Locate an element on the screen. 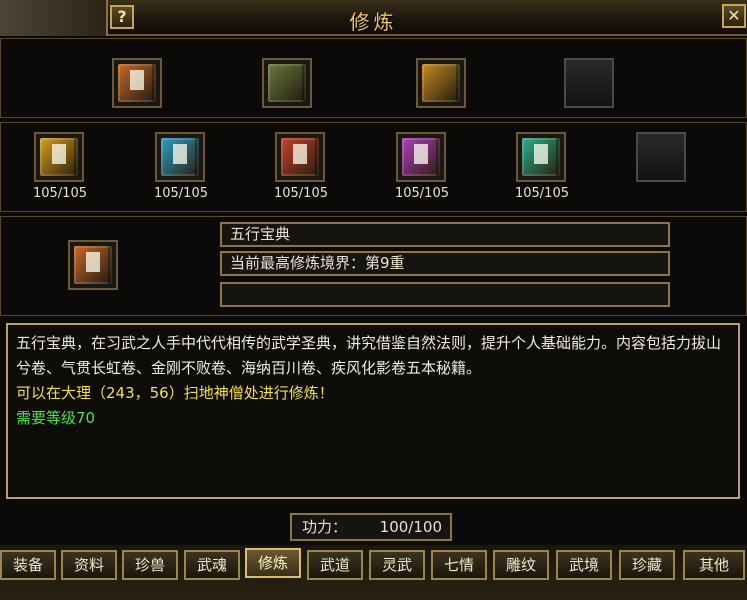 This screenshot has width=747, height=600. tab-wuhun: 武魂 is located at coordinates (212, 565).